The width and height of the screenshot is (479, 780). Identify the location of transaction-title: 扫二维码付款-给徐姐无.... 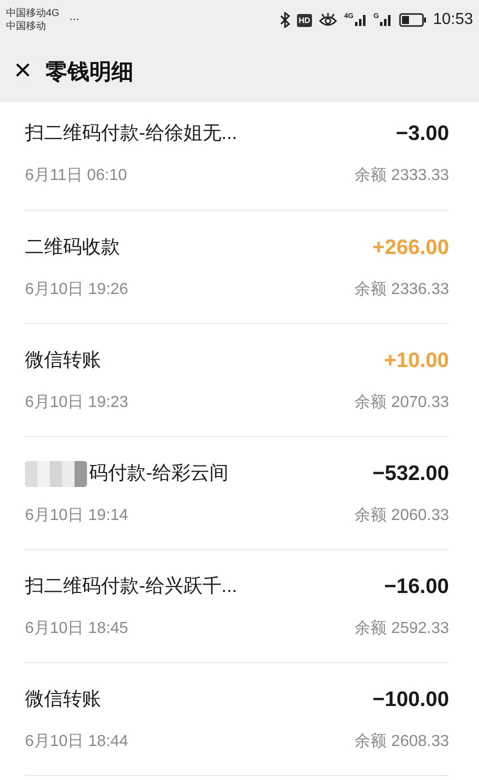
(131, 134).